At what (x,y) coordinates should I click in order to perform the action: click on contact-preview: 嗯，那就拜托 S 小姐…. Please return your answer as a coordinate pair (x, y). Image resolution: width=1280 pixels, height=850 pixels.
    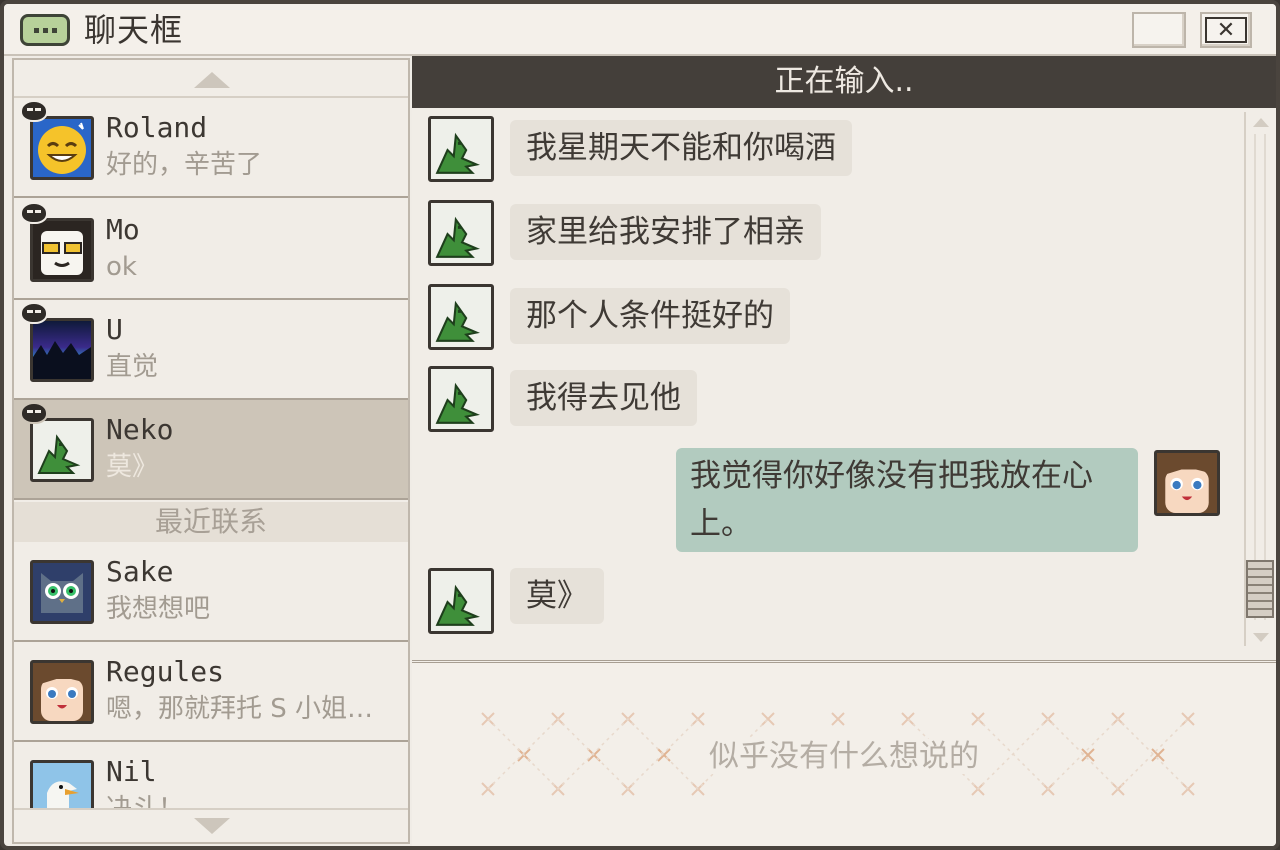
    Looking at the image, I should click on (240, 709).